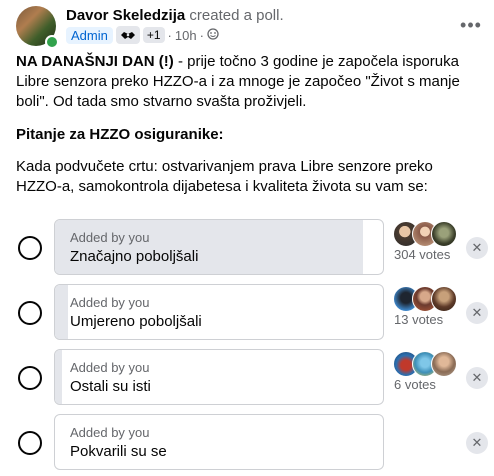 The height and width of the screenshot is (476, 494). What do you see at coordinates (127, 35) in the screenshot?
I see `handshake-icon` at bounding box center [127, 35].